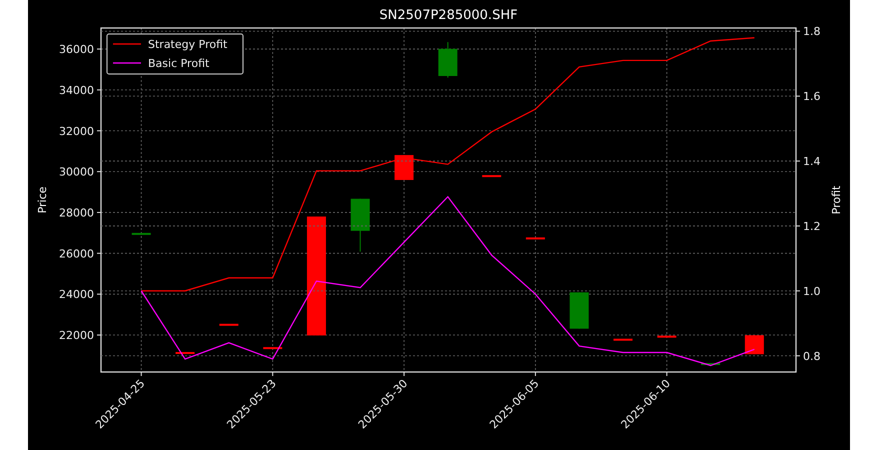  I want to click on axis-tick-label: 34000, so click(76, 90).